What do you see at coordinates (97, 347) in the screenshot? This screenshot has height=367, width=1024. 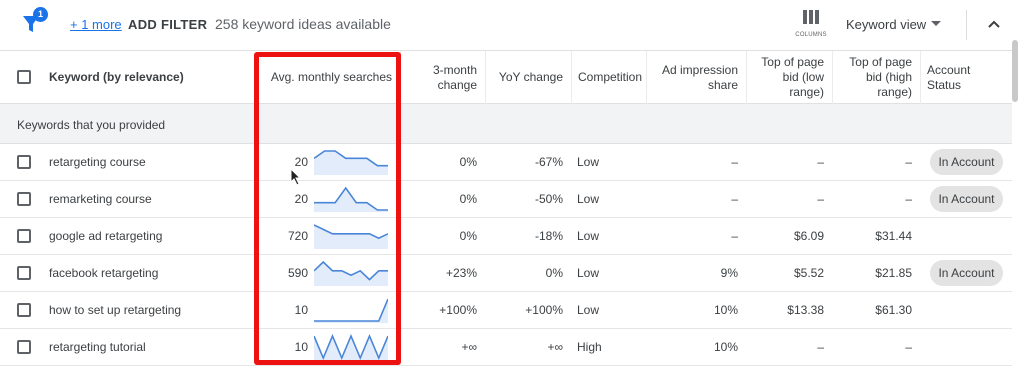 I see `keyword-cell: retargeting tutorial` at bounding box center [97, 347].